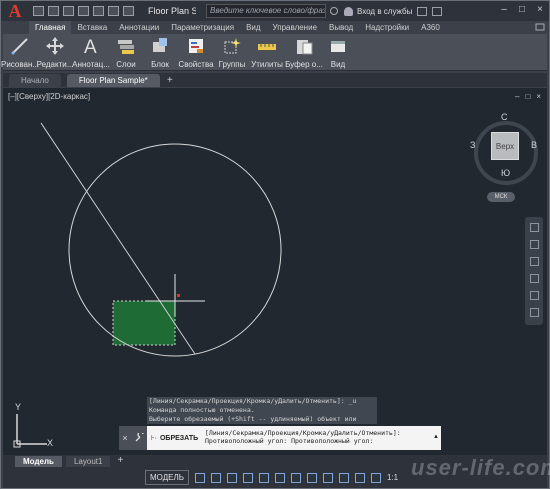 The height and width of the screenshot is (489, 550). What do you see at coordinates (505, 173) in the screenshot?
I see `viewcube-south: Ю` at bounding box center [505, 173].